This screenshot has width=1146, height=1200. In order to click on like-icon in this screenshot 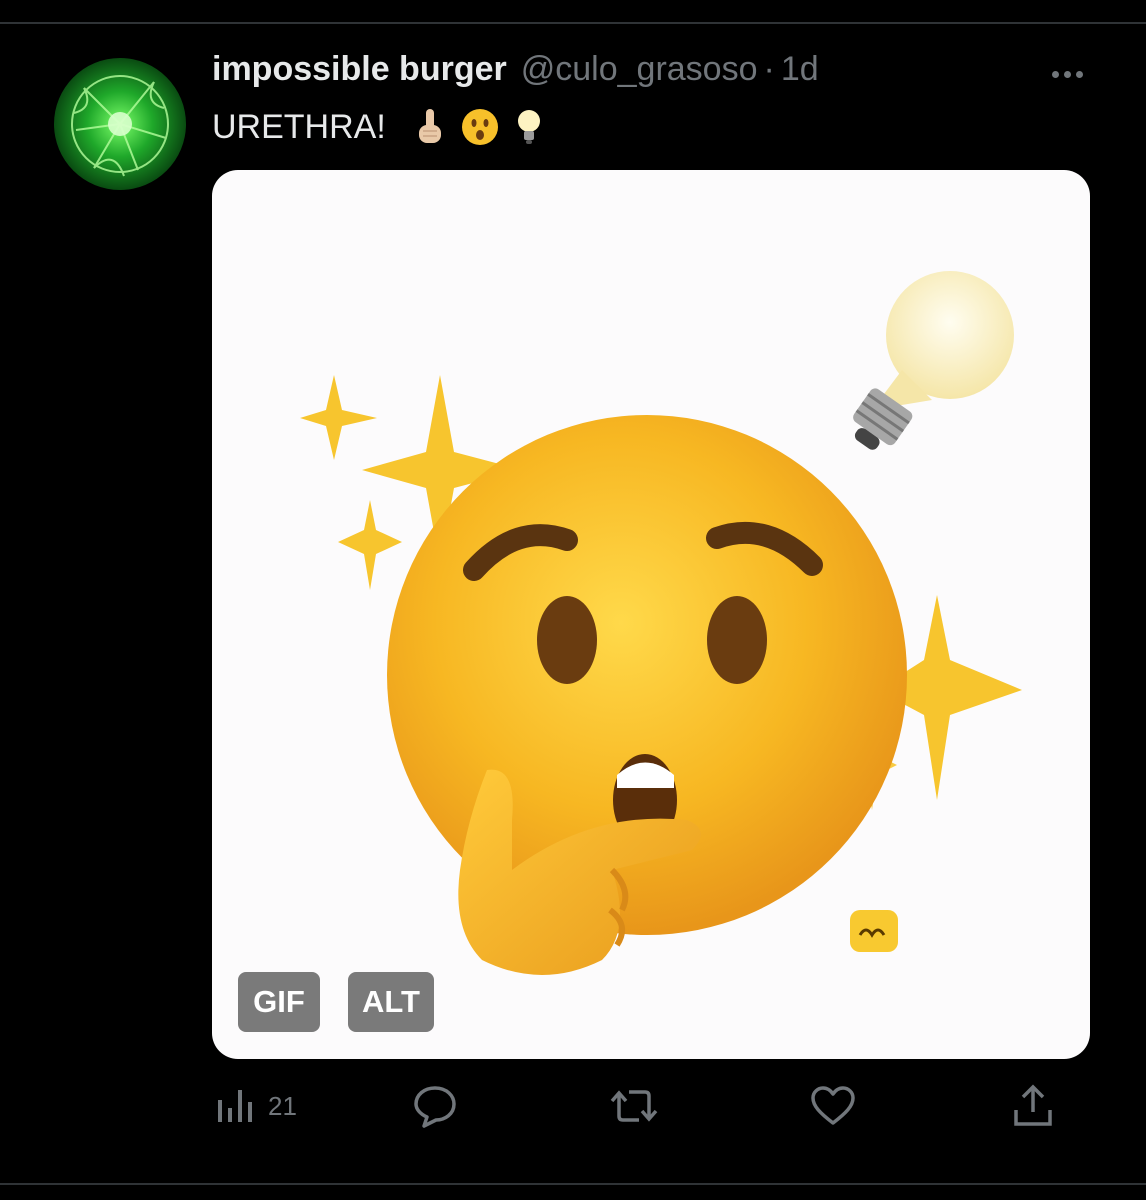, I will do `click(833, 1105)`.